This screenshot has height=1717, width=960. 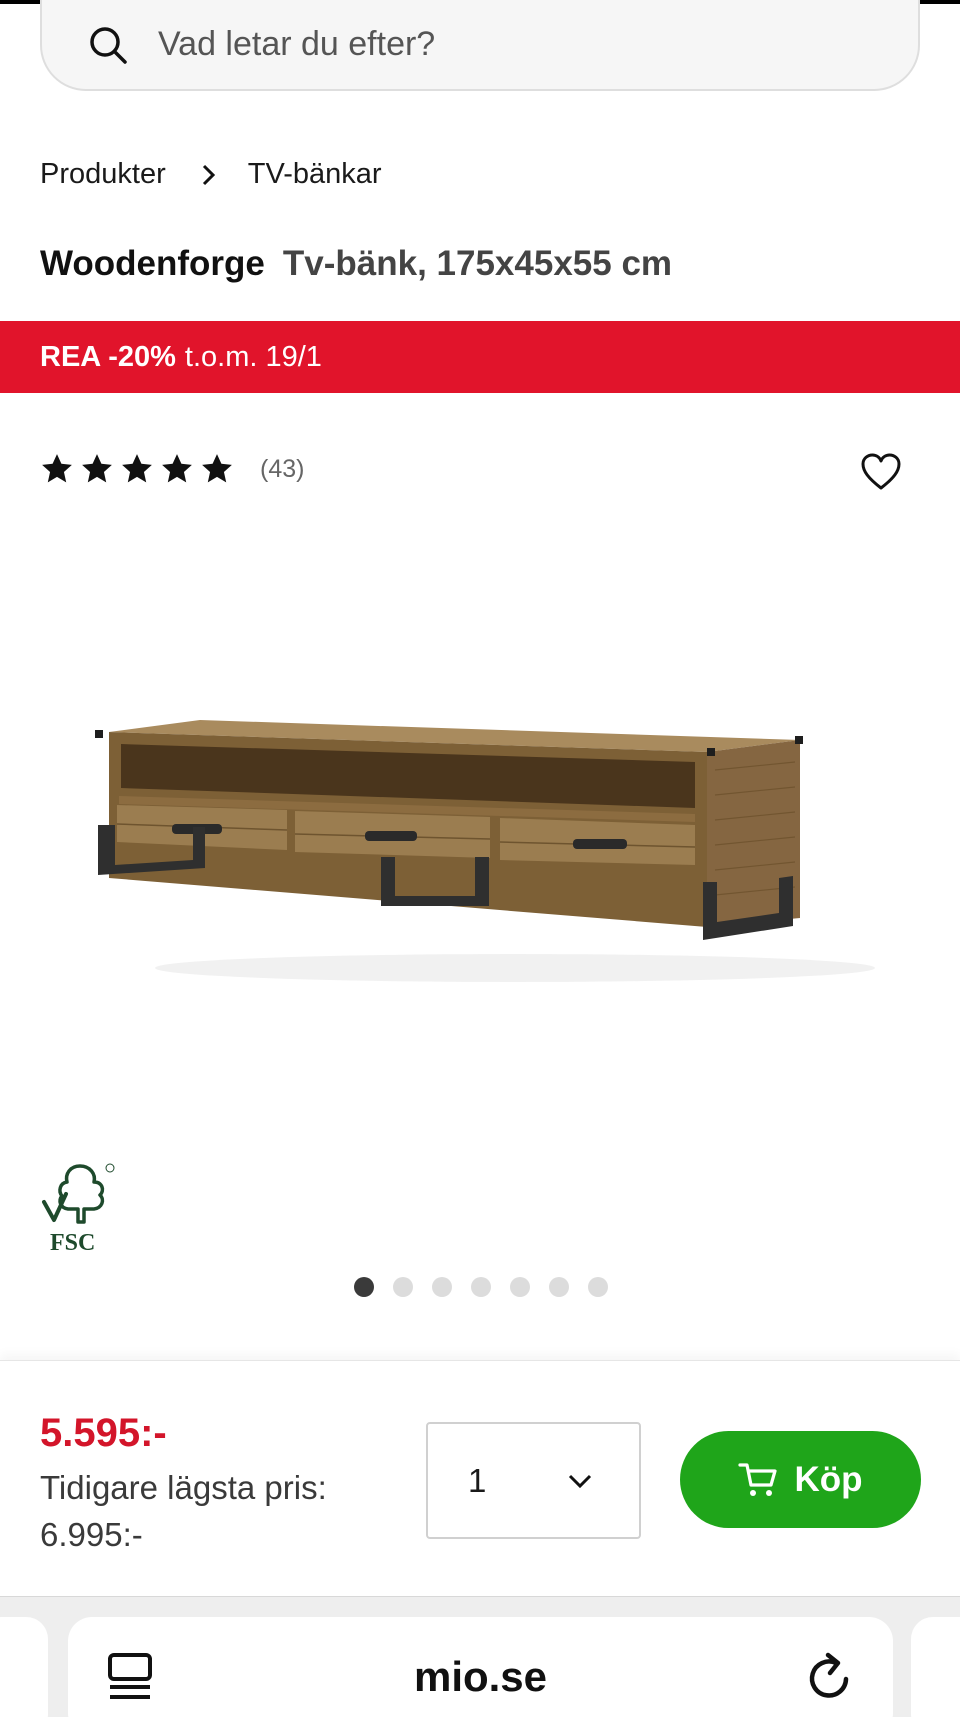 I want to click on rating-stars, so click(x=137, y=469).